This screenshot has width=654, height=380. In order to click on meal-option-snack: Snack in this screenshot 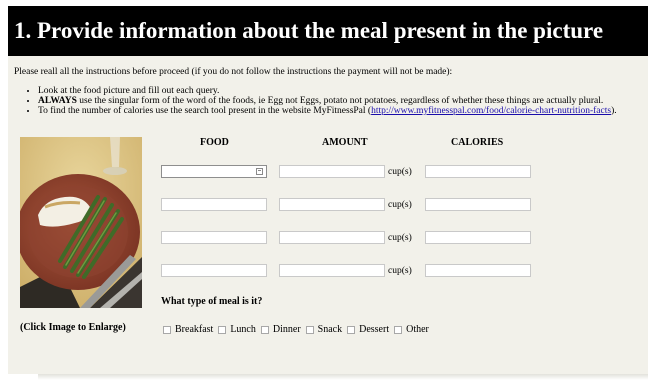, I will do `click(323, 329)`.